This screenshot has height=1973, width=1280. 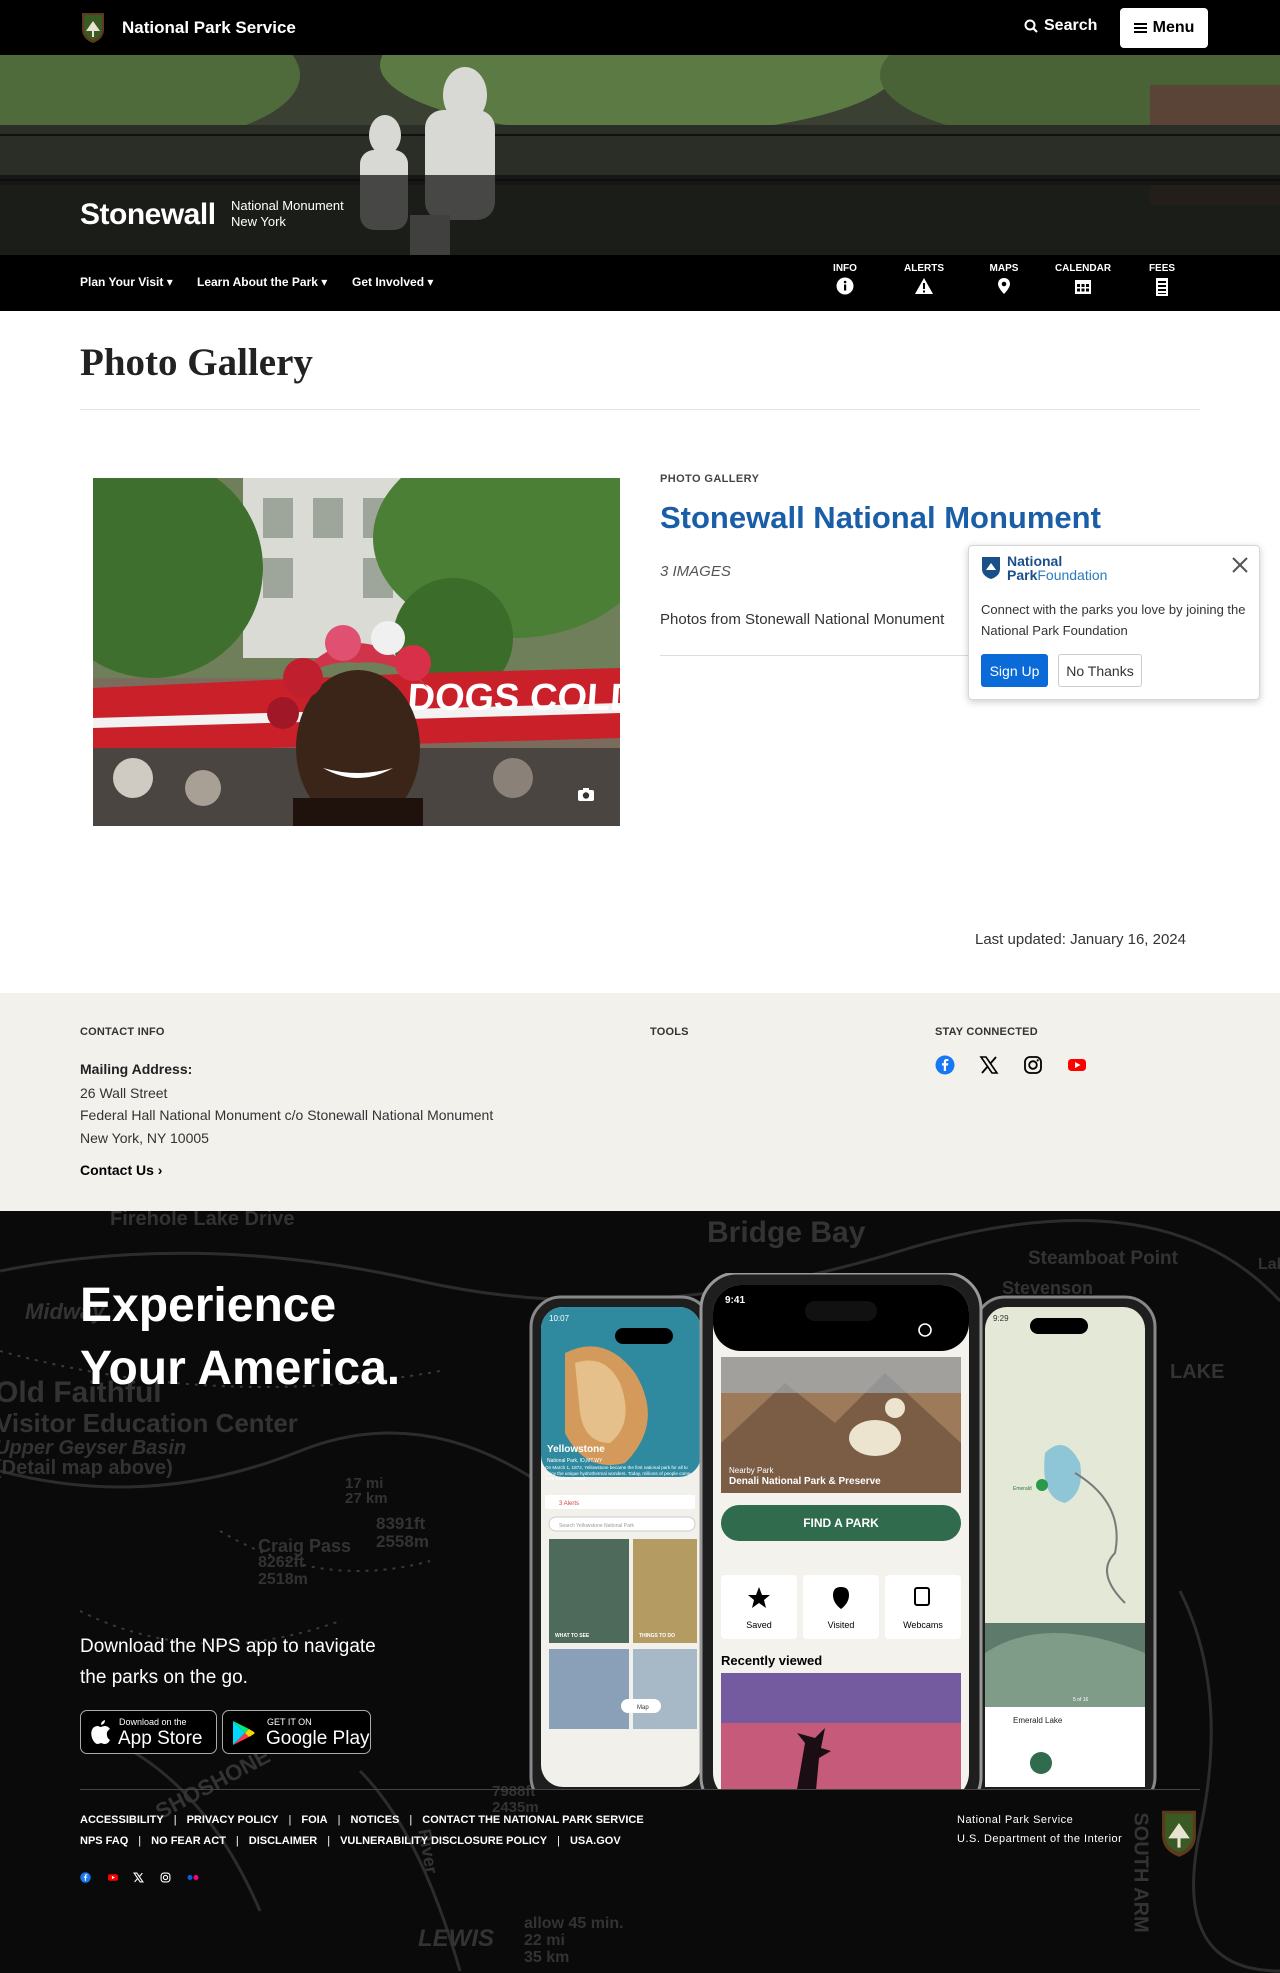 I want to click on map-label: Lake, so click(x=1269, y=1264).